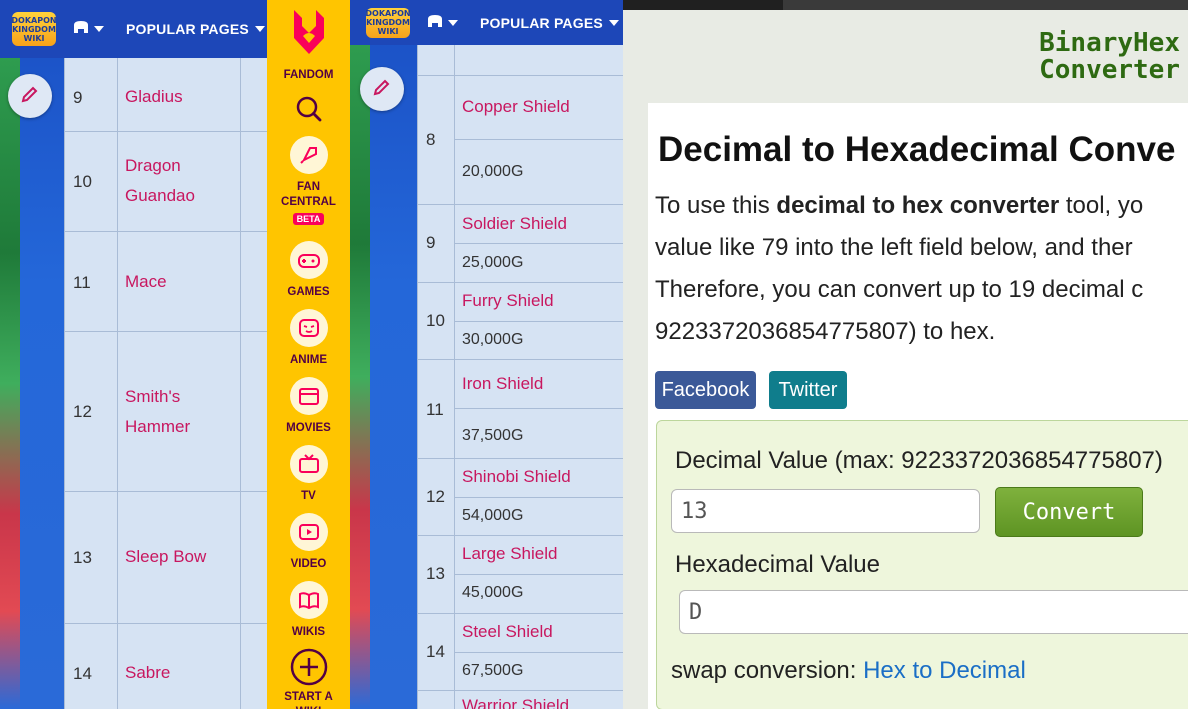  Describe the element at coordinates (509, 554) in the screenshot. I see `item-link: Large Shield` at that location.